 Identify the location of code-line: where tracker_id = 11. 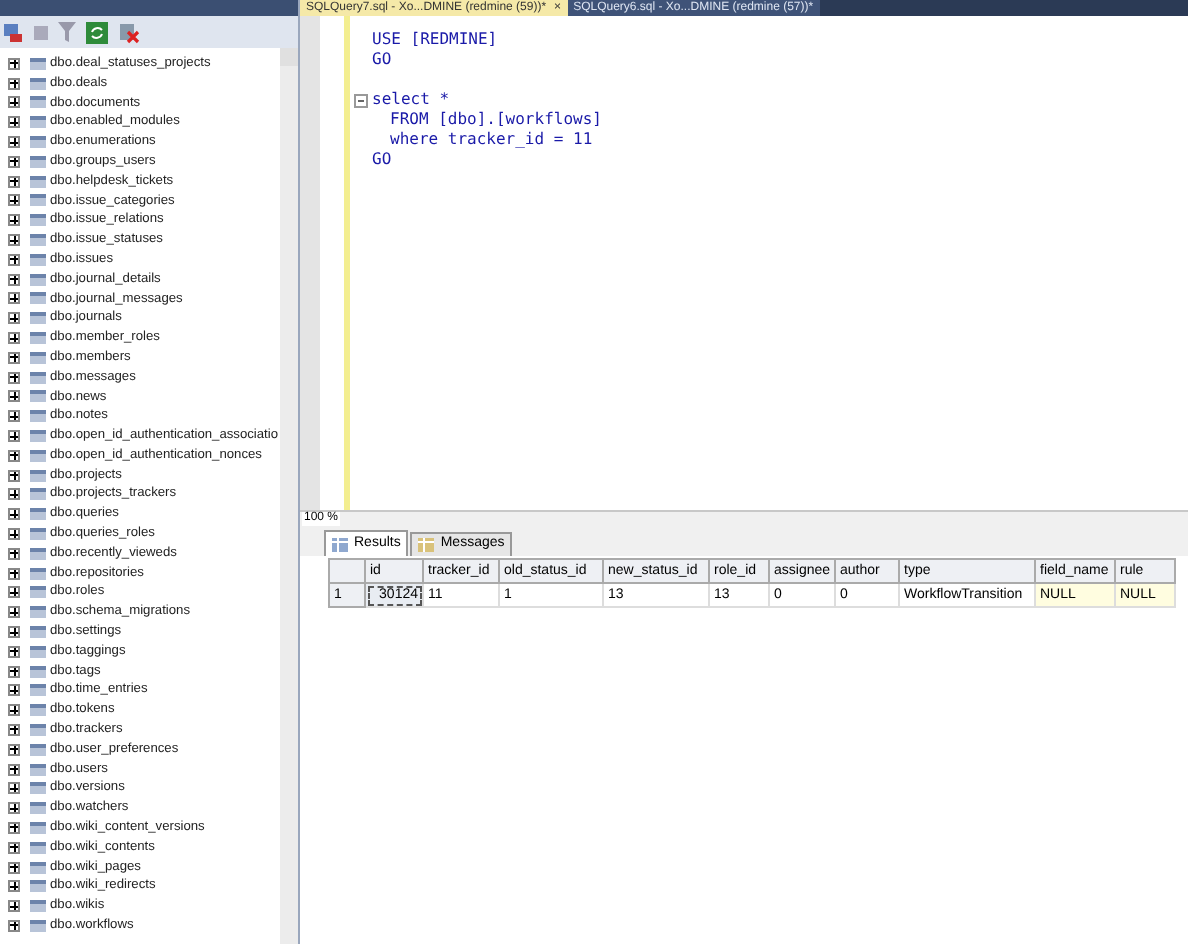
(490, 140).